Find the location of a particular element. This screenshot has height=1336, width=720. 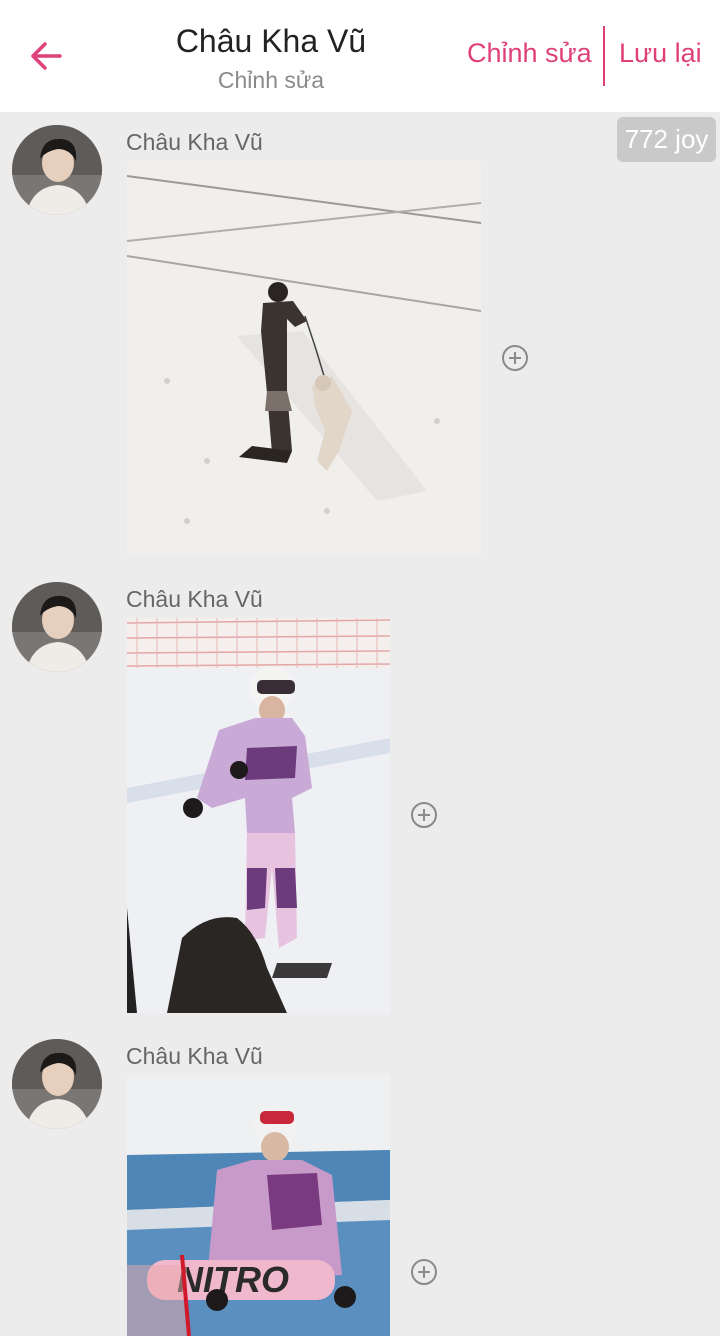

post-photo: NITRO is located at coordinates (258, 1205).